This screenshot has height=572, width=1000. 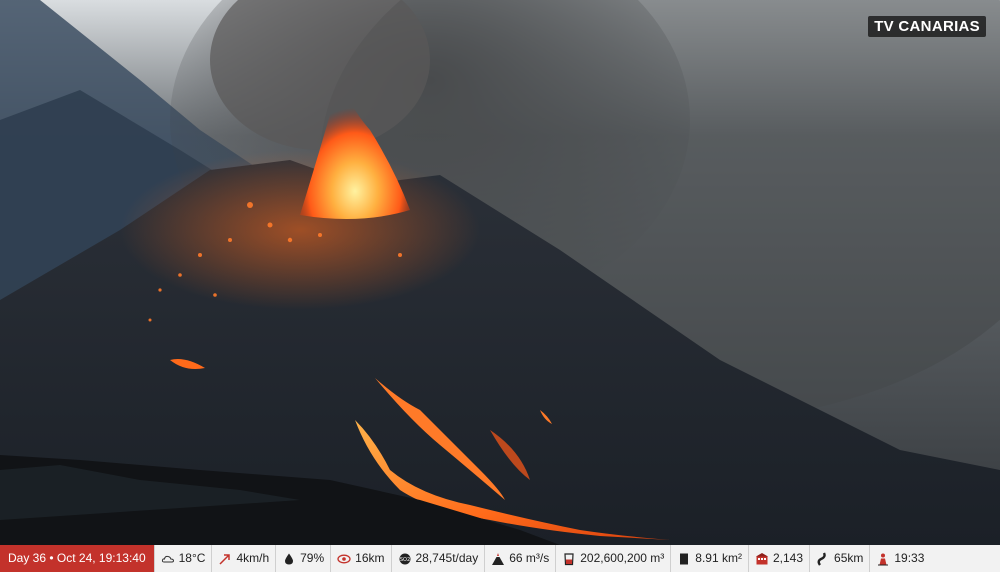 What do you see at coordinates (883, 559) in the screenshot?
I see `person-icon` at bounding box center [883, 559].